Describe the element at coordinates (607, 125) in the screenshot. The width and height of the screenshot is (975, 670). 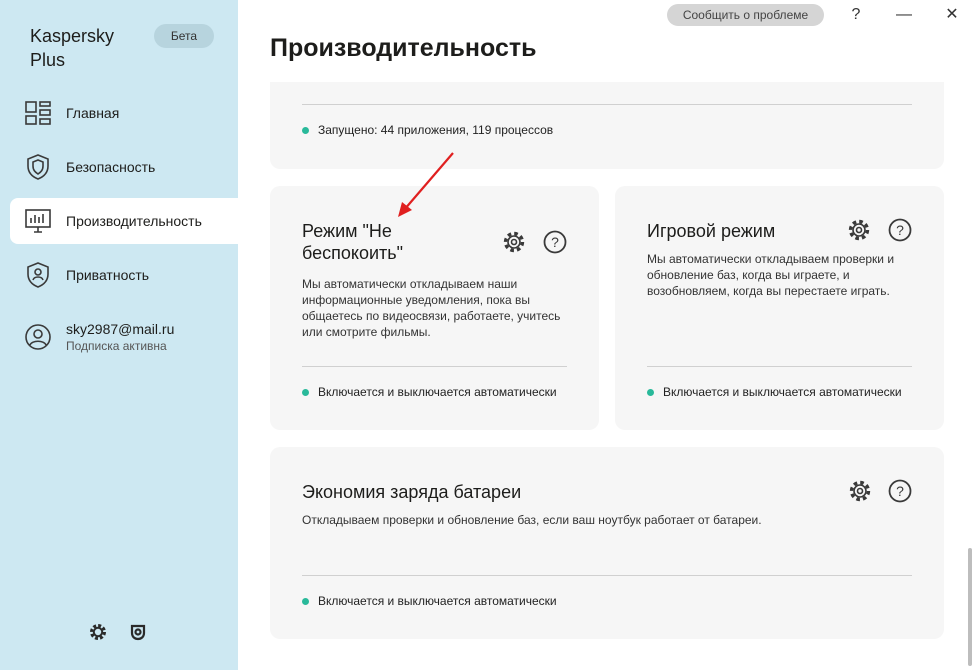
I see `running-apps-card: Запущено: 44 приложения, 119 процессов` at that location.